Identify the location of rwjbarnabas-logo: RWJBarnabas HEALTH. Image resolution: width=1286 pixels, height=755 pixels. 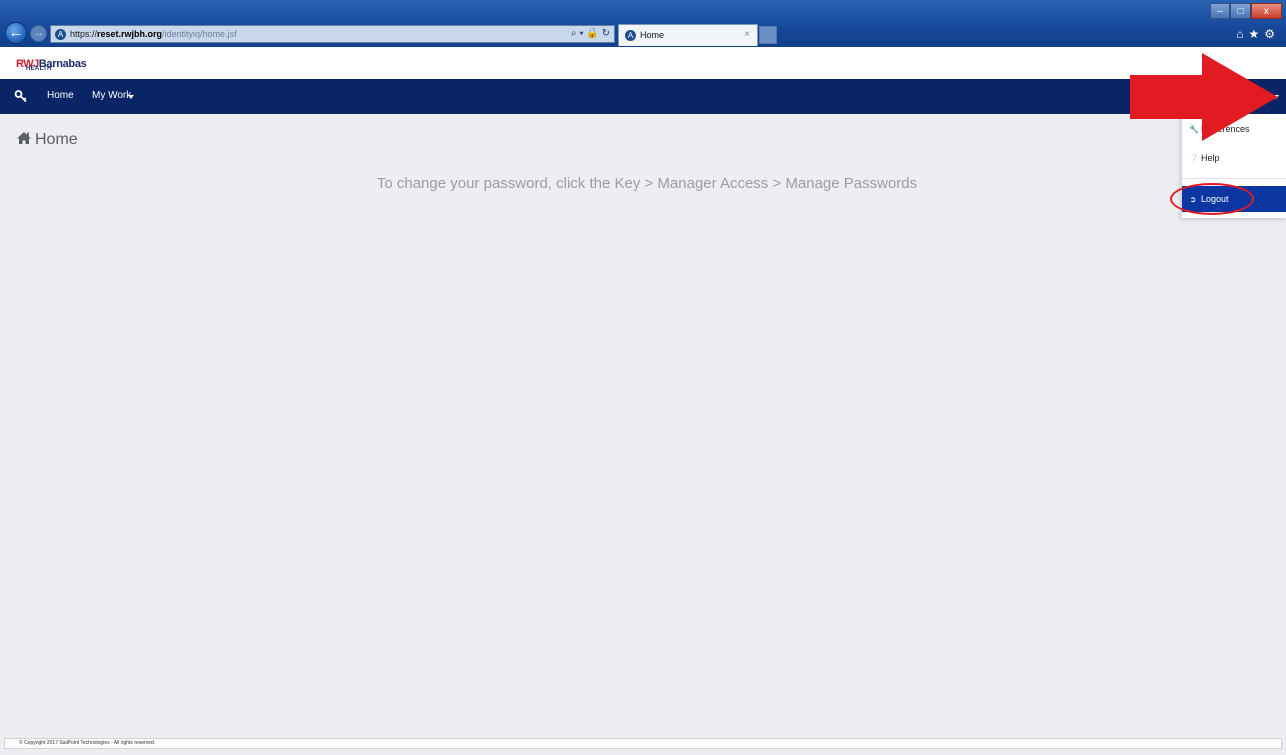
(51, 65).